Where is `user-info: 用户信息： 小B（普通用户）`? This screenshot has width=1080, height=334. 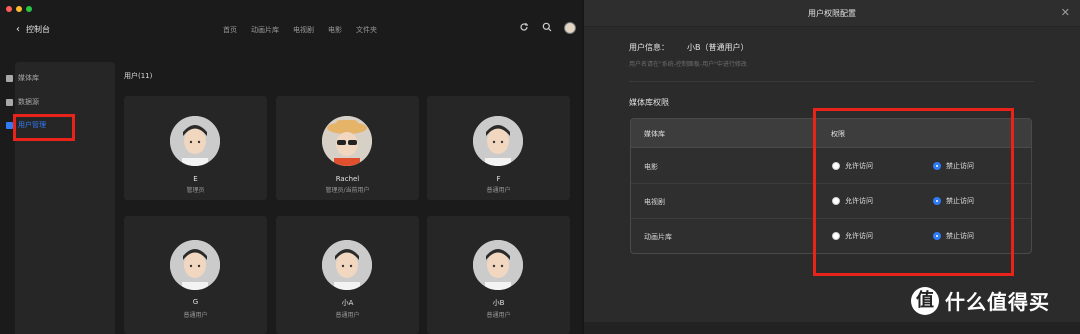
user-info: 用户信息： 小B（普通用户） is located at coordinates (689, 47).